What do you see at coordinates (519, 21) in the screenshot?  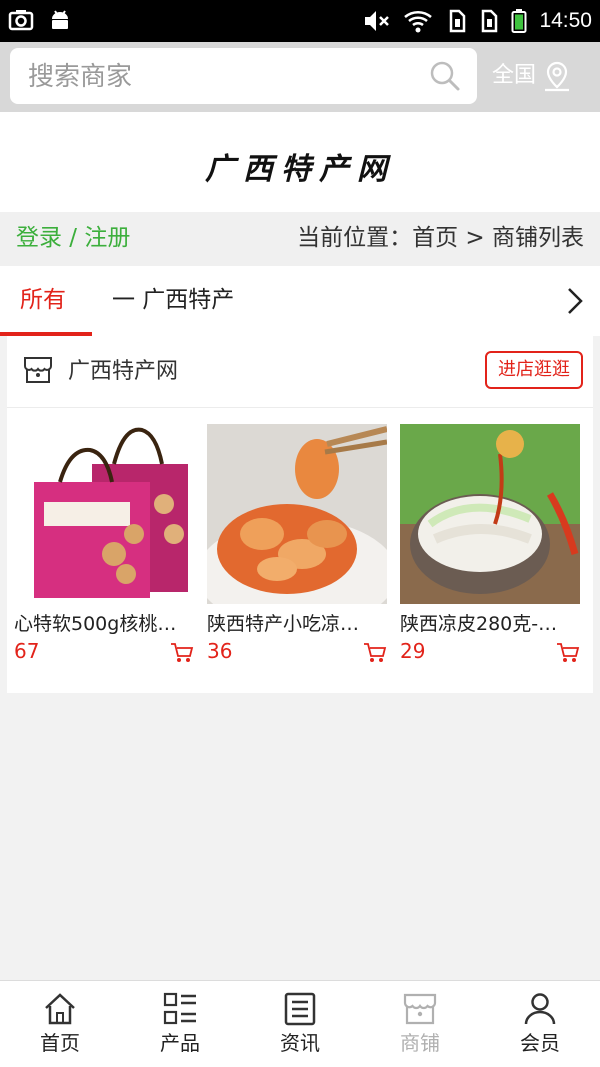 I see `battery-icon` at bounding box center [519, 21].